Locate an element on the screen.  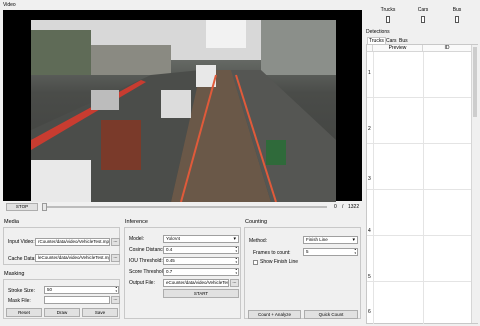
row-number: 4 is located at coordinates (369, 231).